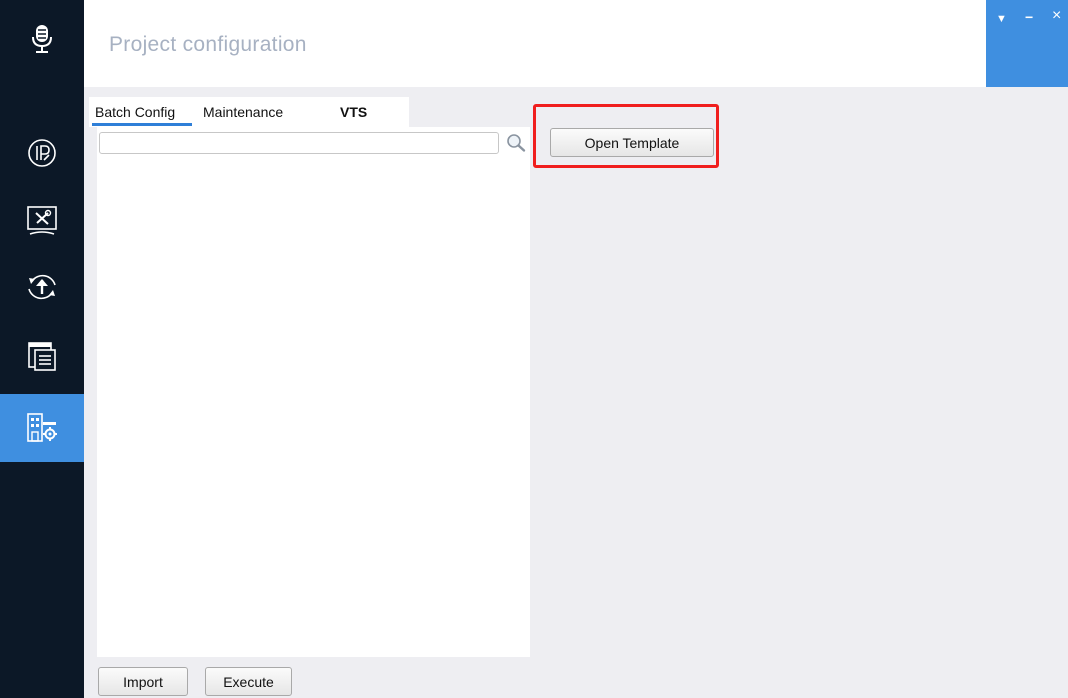 This screenshot has height=698, width=1068. I want to click on ip-icon, so click(42, 153).